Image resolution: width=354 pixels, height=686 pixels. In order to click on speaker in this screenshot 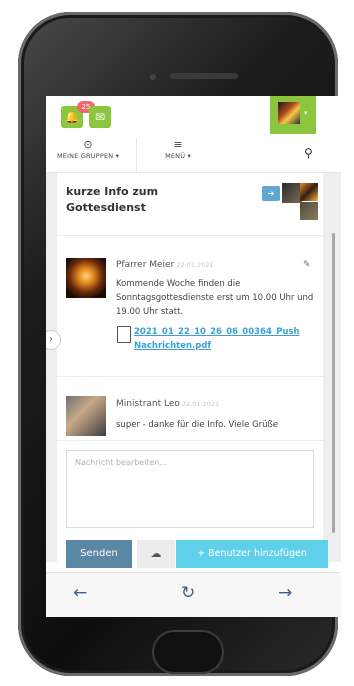, I will do `click(204, 76)`.